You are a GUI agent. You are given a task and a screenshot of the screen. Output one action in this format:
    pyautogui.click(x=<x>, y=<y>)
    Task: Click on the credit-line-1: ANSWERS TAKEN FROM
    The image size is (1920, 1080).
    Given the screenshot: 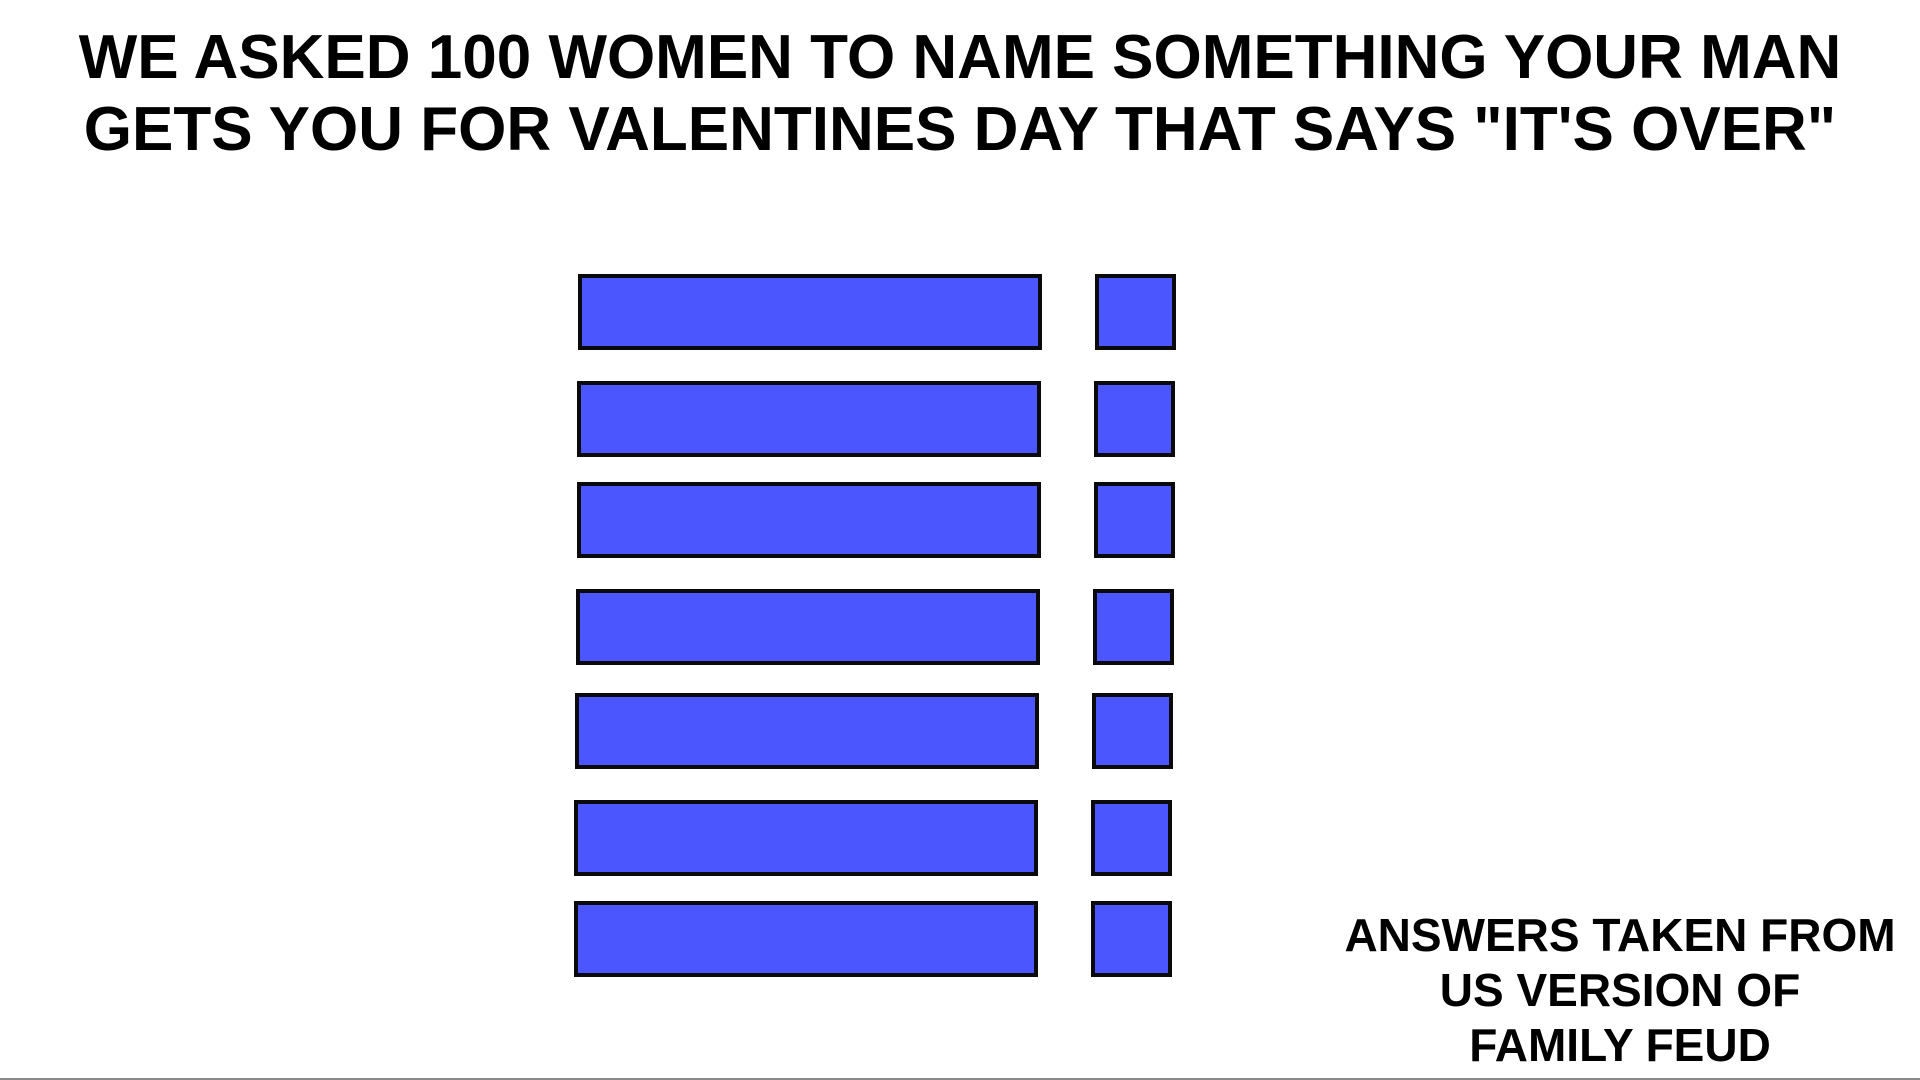 What is the action you would take?
    pyautogui.click(x=1620, y=935)
    